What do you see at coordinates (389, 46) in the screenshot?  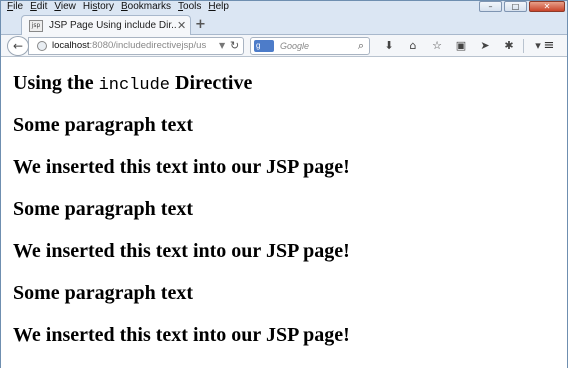 I see `download-icon: ⬇` at bounding box center [389, 46].